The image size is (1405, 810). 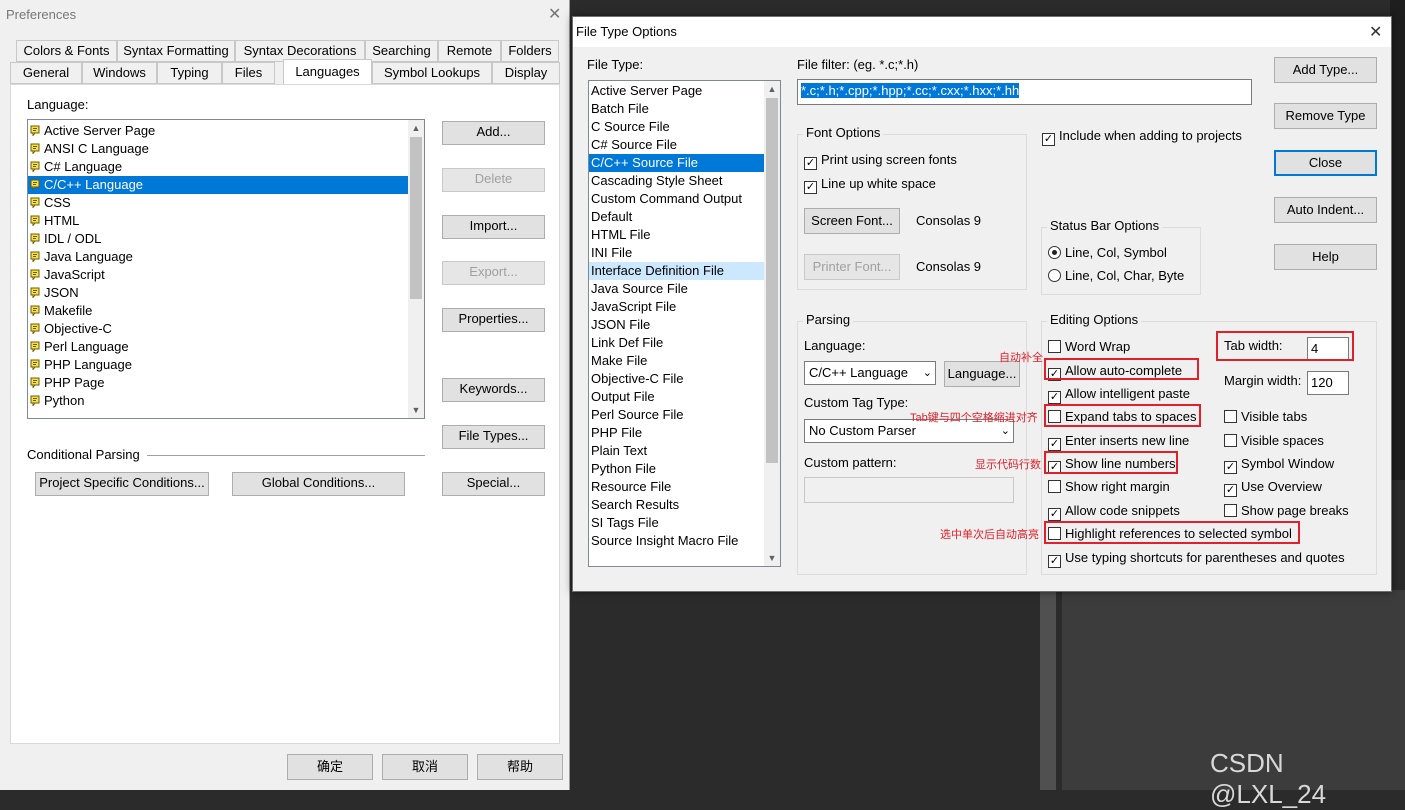 What do you see at coordinates (1273, 487) in the screenshot?
I see `use-overview-checkbox: ✓ Use Overview` at bounding box center [1273, 487].